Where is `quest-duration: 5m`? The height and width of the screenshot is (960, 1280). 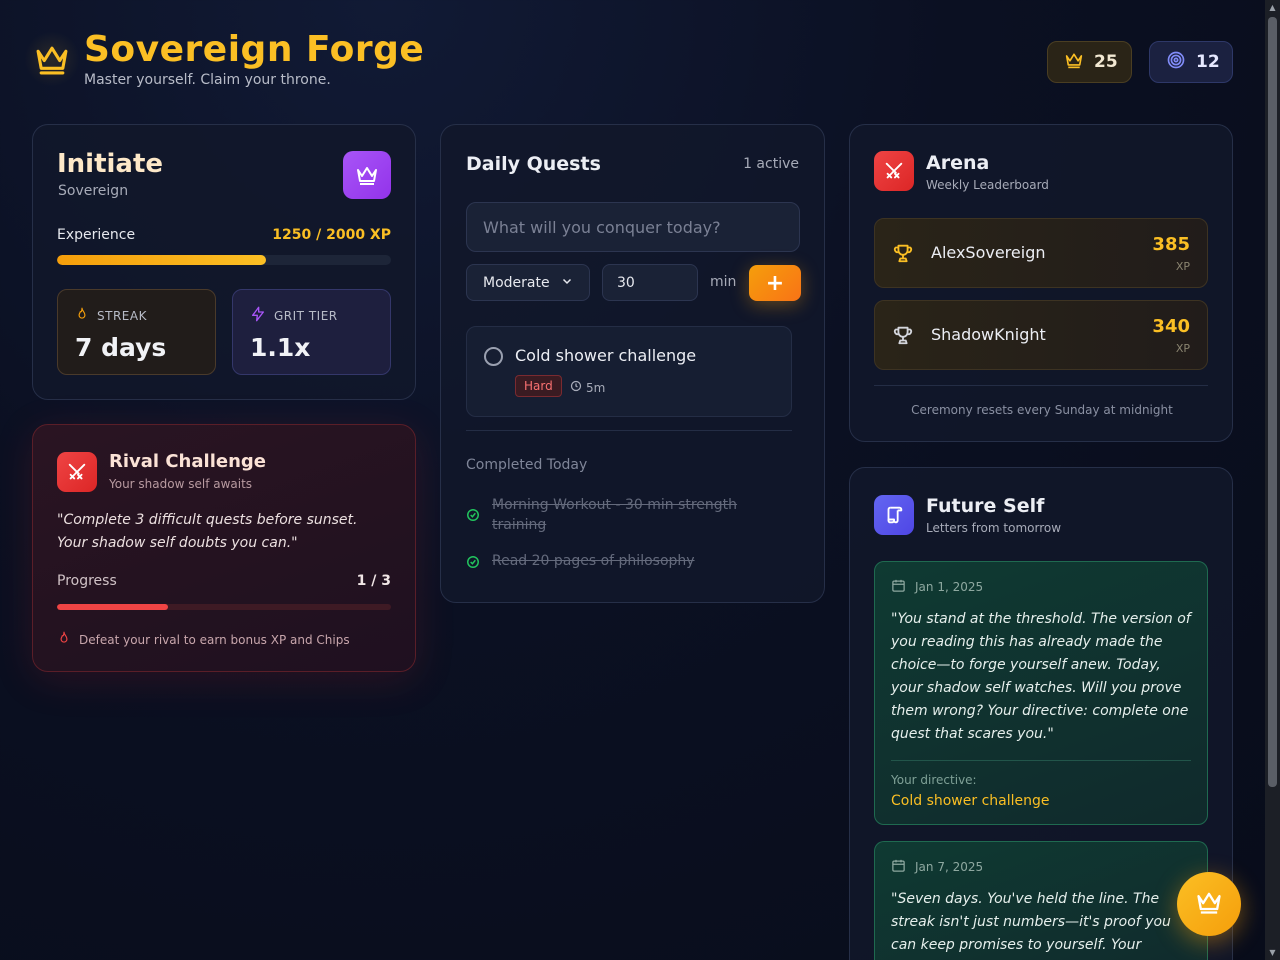
quest-duration: 5m is located at coordinates (596, 387).